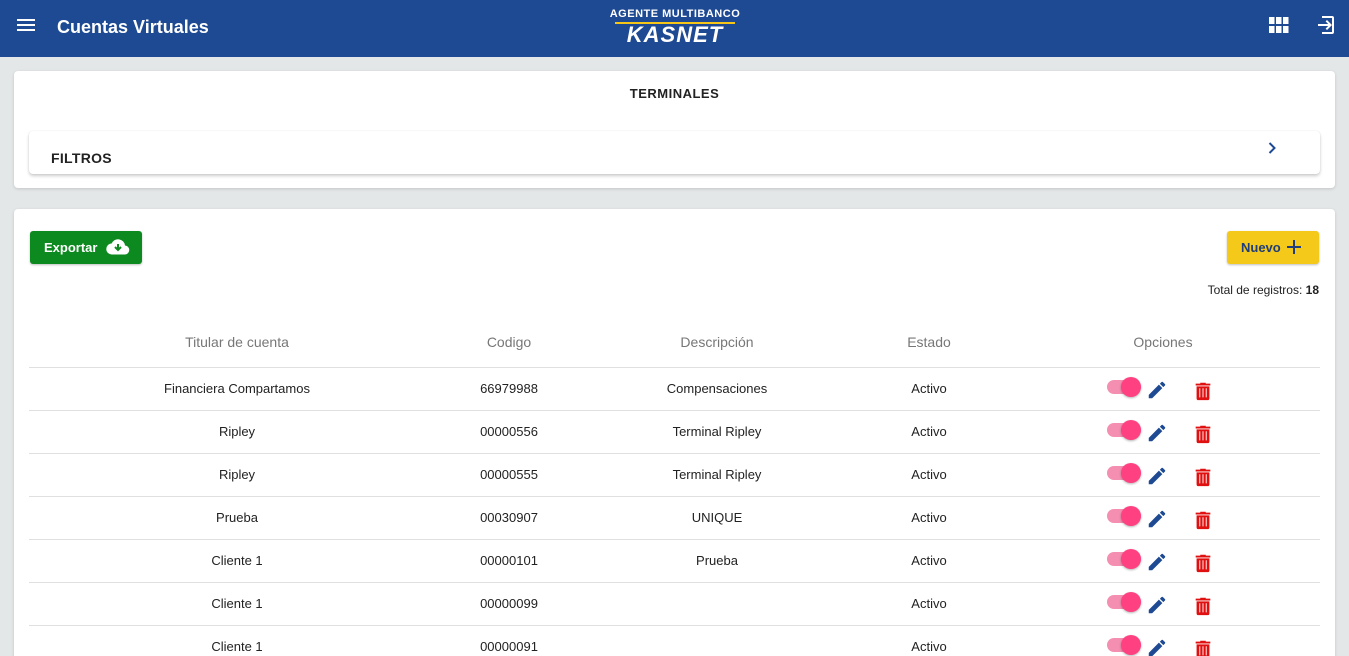 This screenshot has height=656, width=1349. Describe the element at coordinates (118, 247) in the screenshot. I see `cloud-download-icon` at that location.